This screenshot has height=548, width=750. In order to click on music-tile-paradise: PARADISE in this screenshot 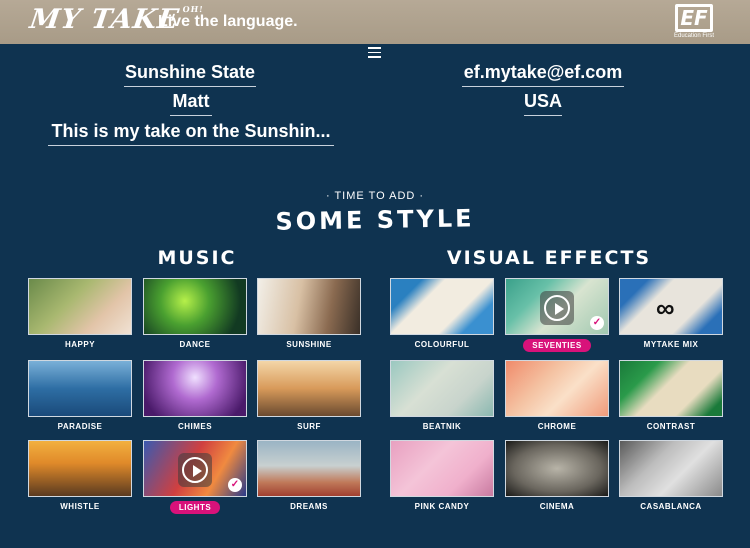, I will do `click(80, 395)`.